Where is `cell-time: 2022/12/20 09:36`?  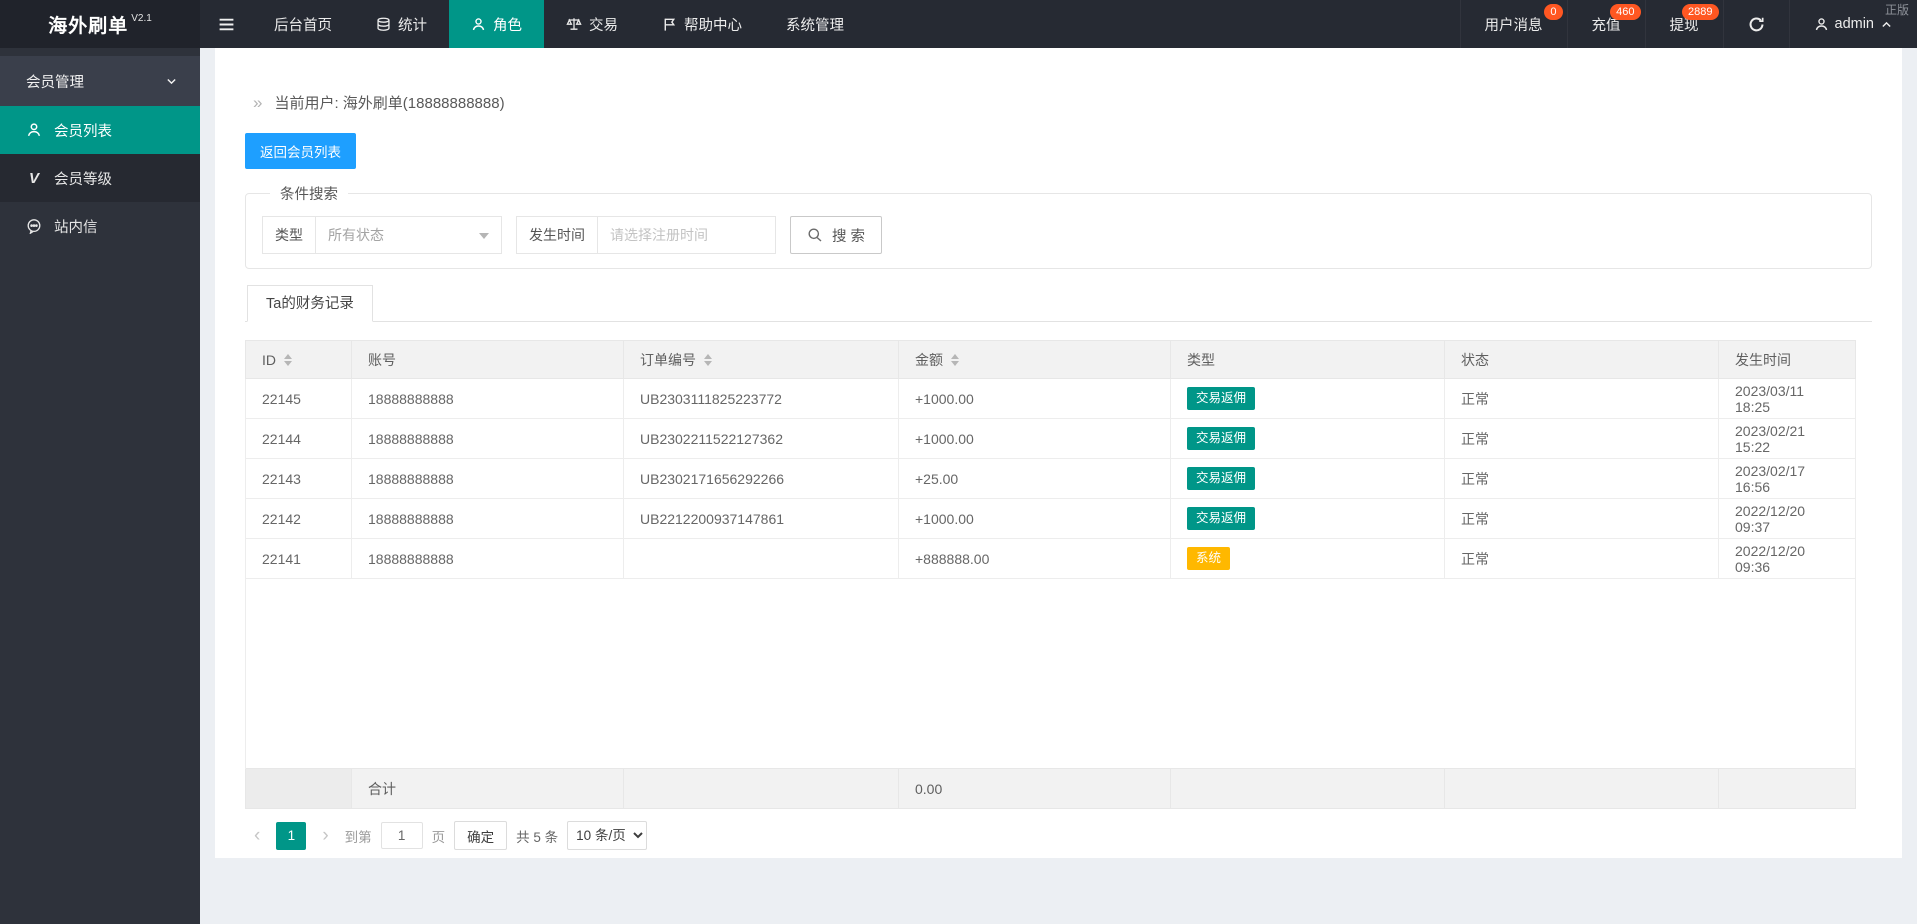 cell-time: 2022/12/20 09:36 is located at coordinates (1787, 558).